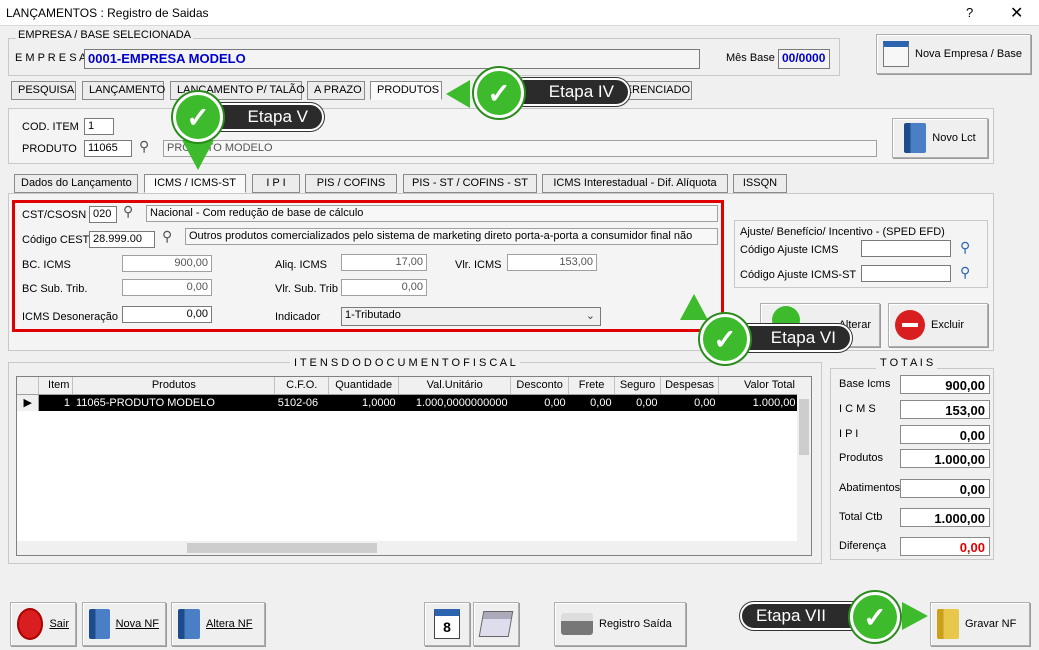  I want to click on bc-sub-trib-label: BC Sub. Trib., so click(55, 289).